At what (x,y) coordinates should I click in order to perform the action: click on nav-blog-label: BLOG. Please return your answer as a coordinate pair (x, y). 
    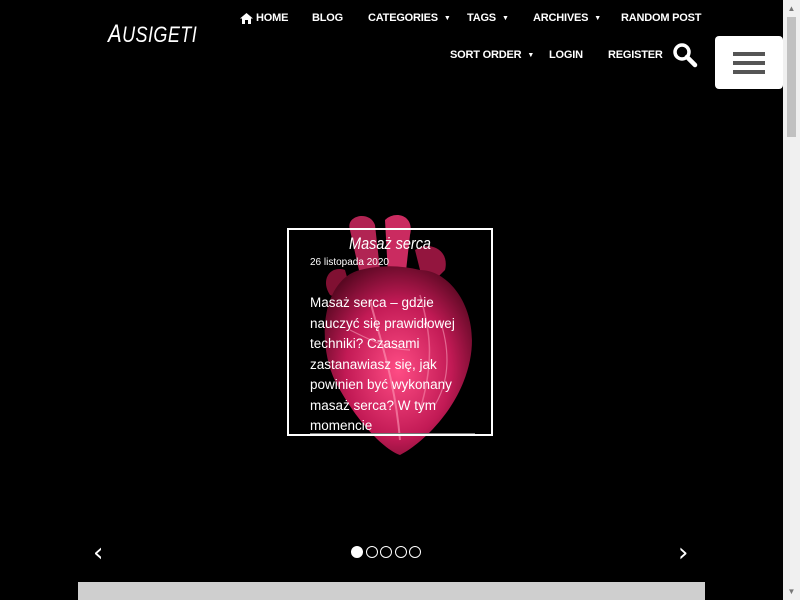
    Looking at the image, I should click on (327, 18).